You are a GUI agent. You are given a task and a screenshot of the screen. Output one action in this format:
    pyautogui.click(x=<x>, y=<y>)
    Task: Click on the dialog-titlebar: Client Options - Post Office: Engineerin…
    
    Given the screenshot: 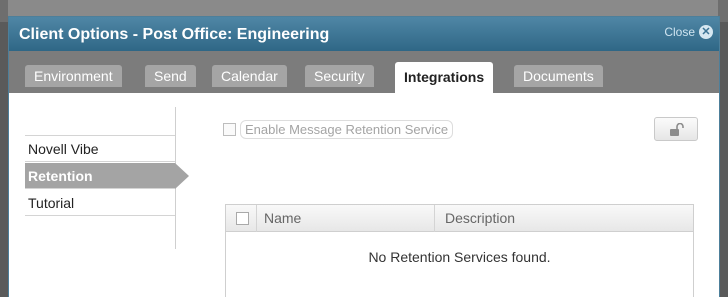 What is the action you would take?
    pyautogui.click(x=364, y=34)
    